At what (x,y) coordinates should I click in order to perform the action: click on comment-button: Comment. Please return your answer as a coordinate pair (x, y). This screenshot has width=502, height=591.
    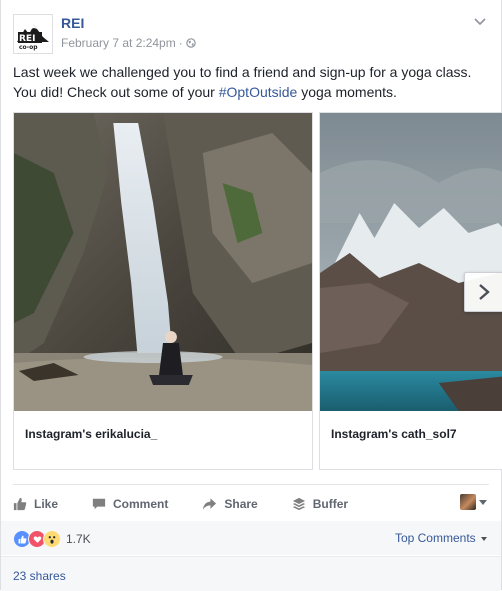
    Looking at the image, I should click on (130, 504).